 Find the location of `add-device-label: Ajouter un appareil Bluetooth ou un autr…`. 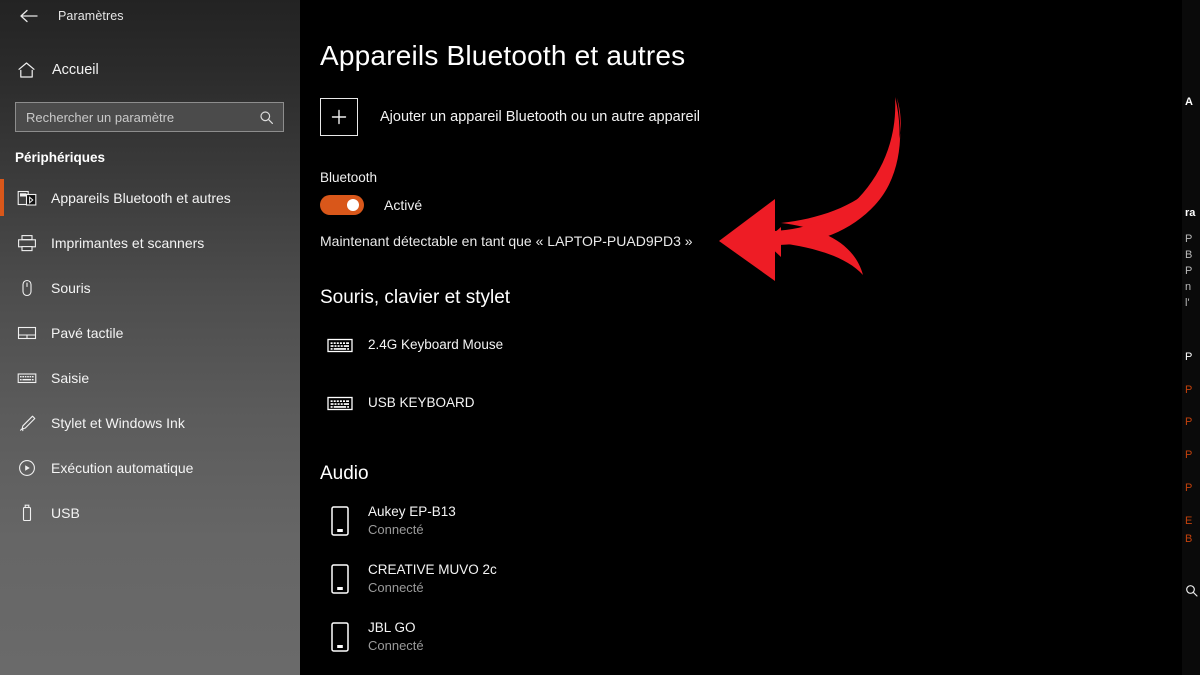

add-device-label: Ajouter un appareil Bluetooth ou un autr… is located at coordinates (540, 117).